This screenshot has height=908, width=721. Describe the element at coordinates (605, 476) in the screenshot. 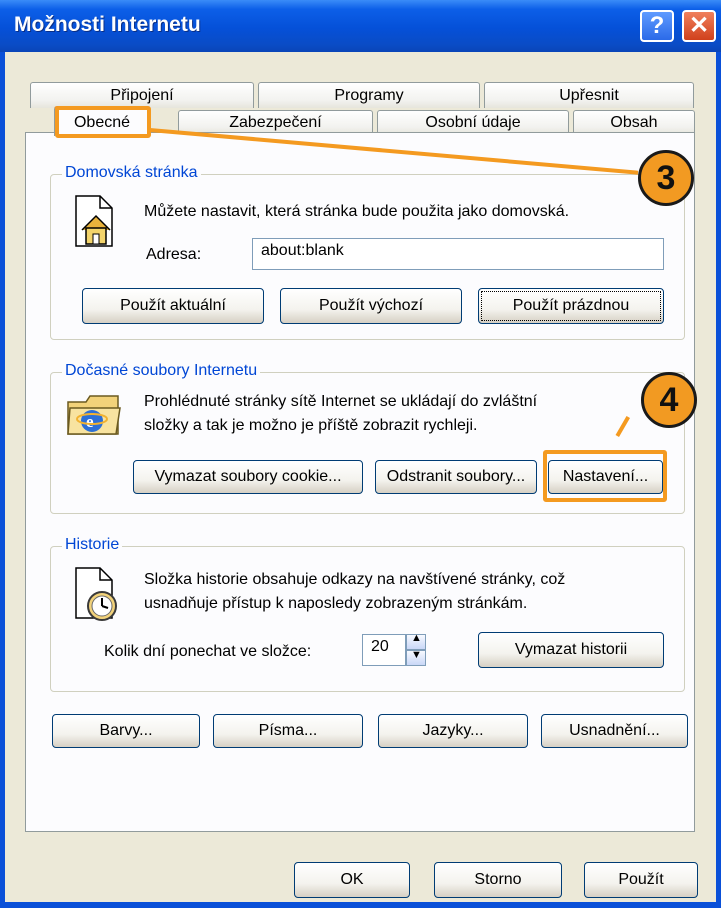

I see `callout-highlight-settings` at that location.